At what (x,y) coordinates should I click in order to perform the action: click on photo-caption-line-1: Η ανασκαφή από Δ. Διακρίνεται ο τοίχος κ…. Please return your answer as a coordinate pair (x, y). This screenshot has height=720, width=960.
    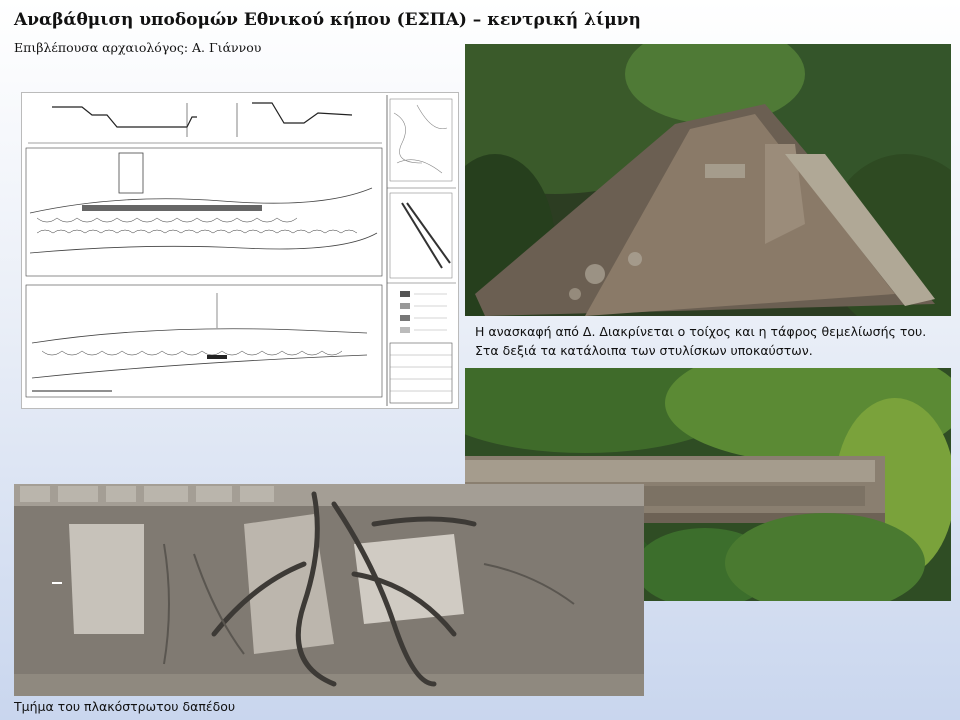
    Looking at the image, I should click on (701, 331).